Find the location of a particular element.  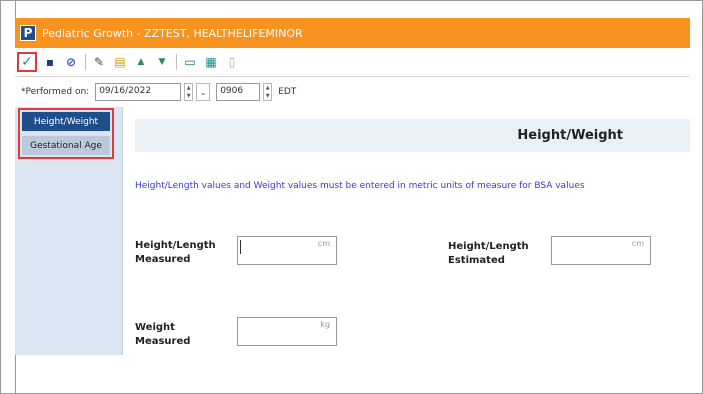

floppy-disk-icon: ▪ is located at coordinates (50, 62).